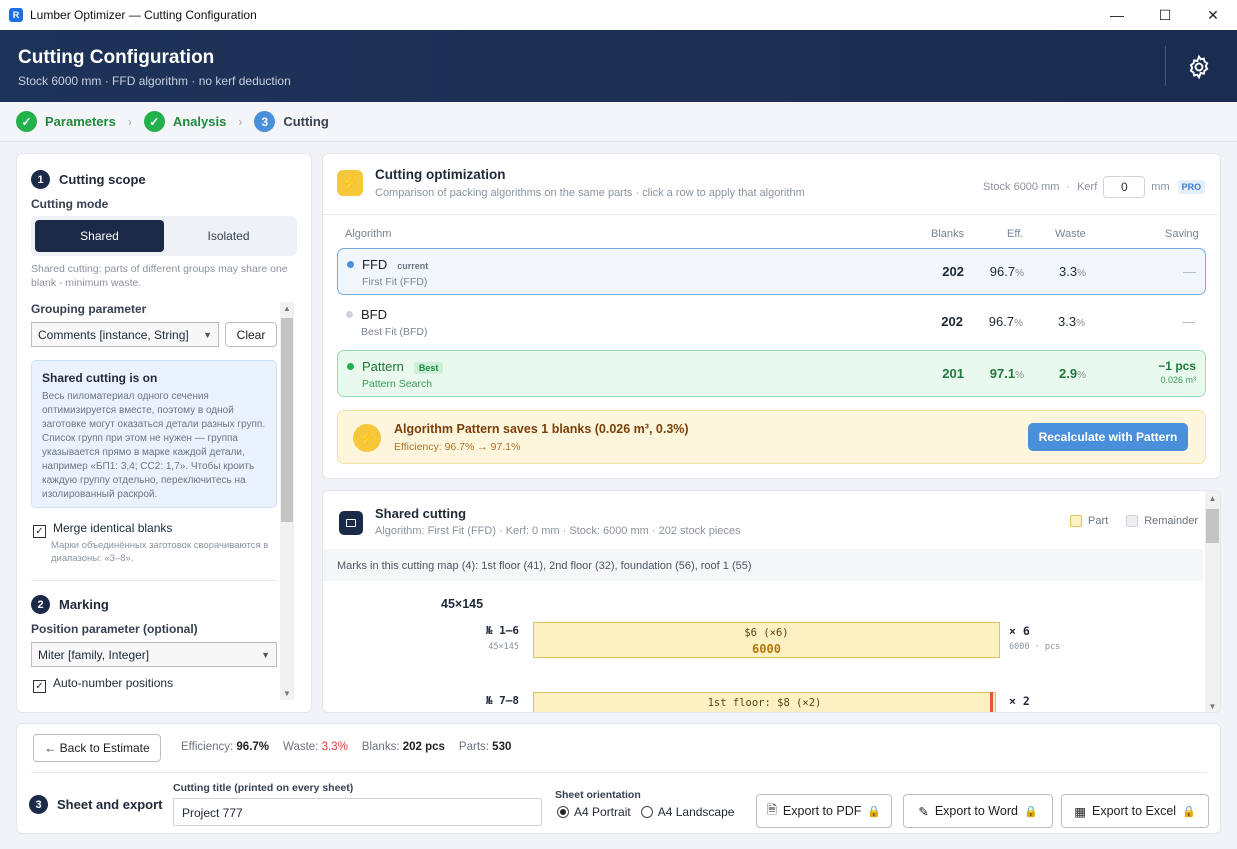 The width and height of the screenshot is (1237, 849). I want to click on stock-label: Stock 6000 mm, so click(1021, 187).